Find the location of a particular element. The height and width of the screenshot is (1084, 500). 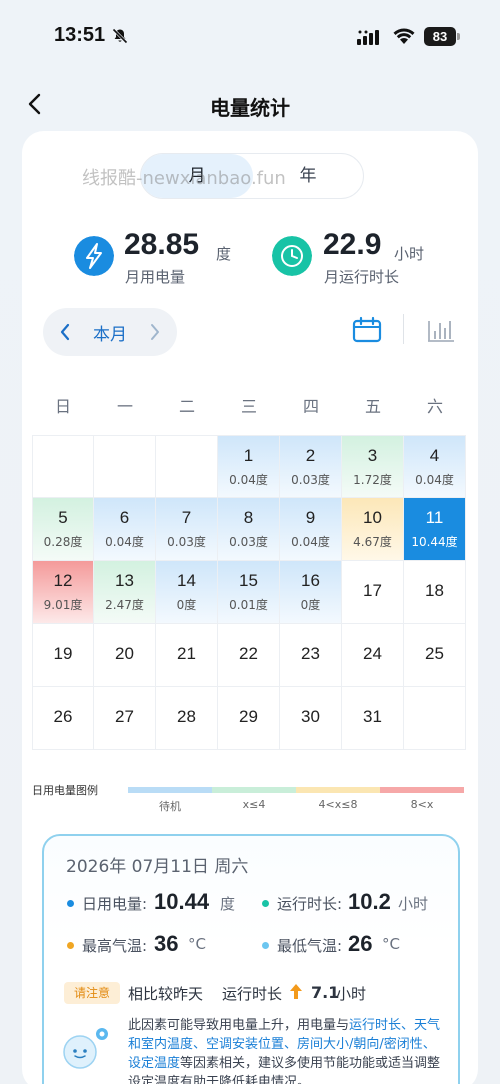

max-temp-label: 最高气温: is located at coordinates (115, 946).